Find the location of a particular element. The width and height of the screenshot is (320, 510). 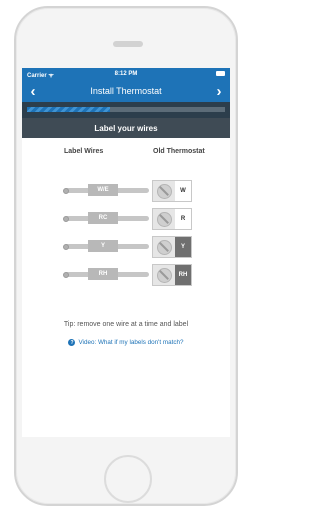

terminal: W is located at coordinates (172, 191).